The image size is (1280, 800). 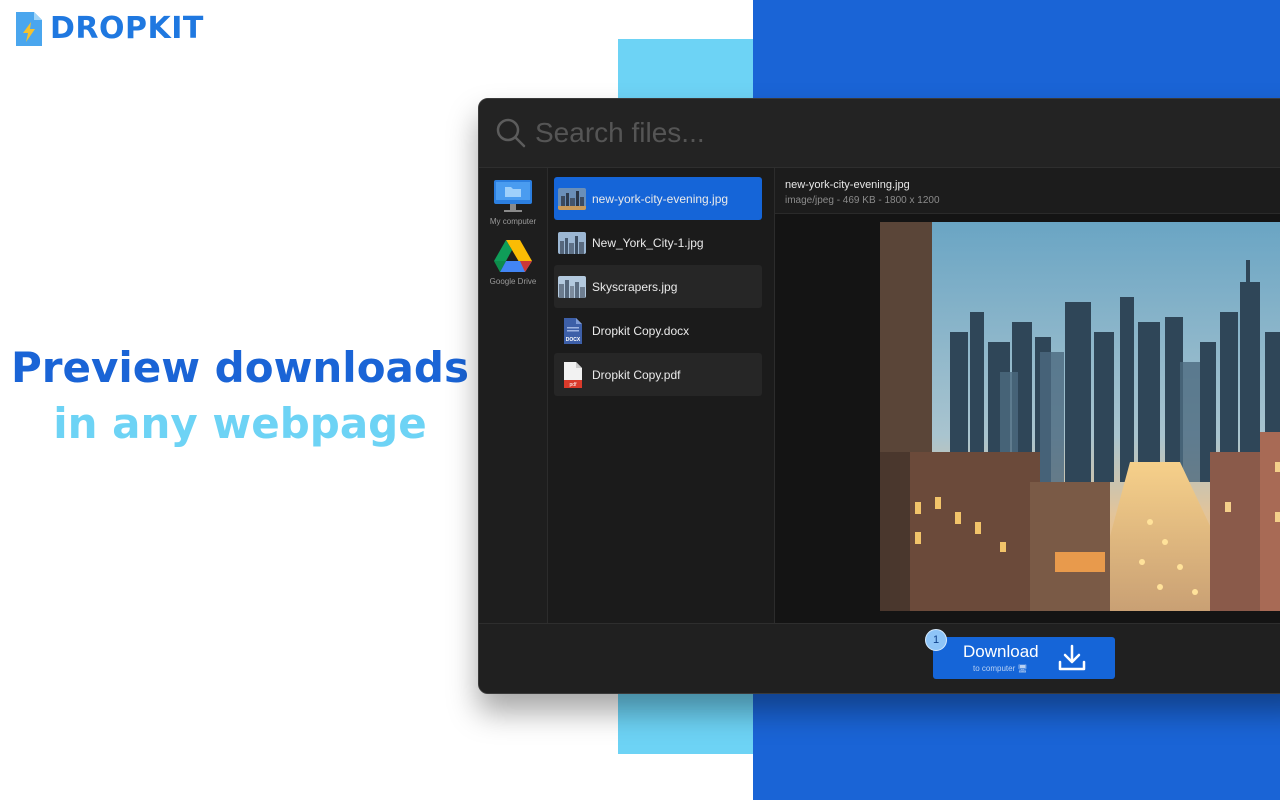 I want to click on svg-text: DOCX, so click(x=573, y=340).